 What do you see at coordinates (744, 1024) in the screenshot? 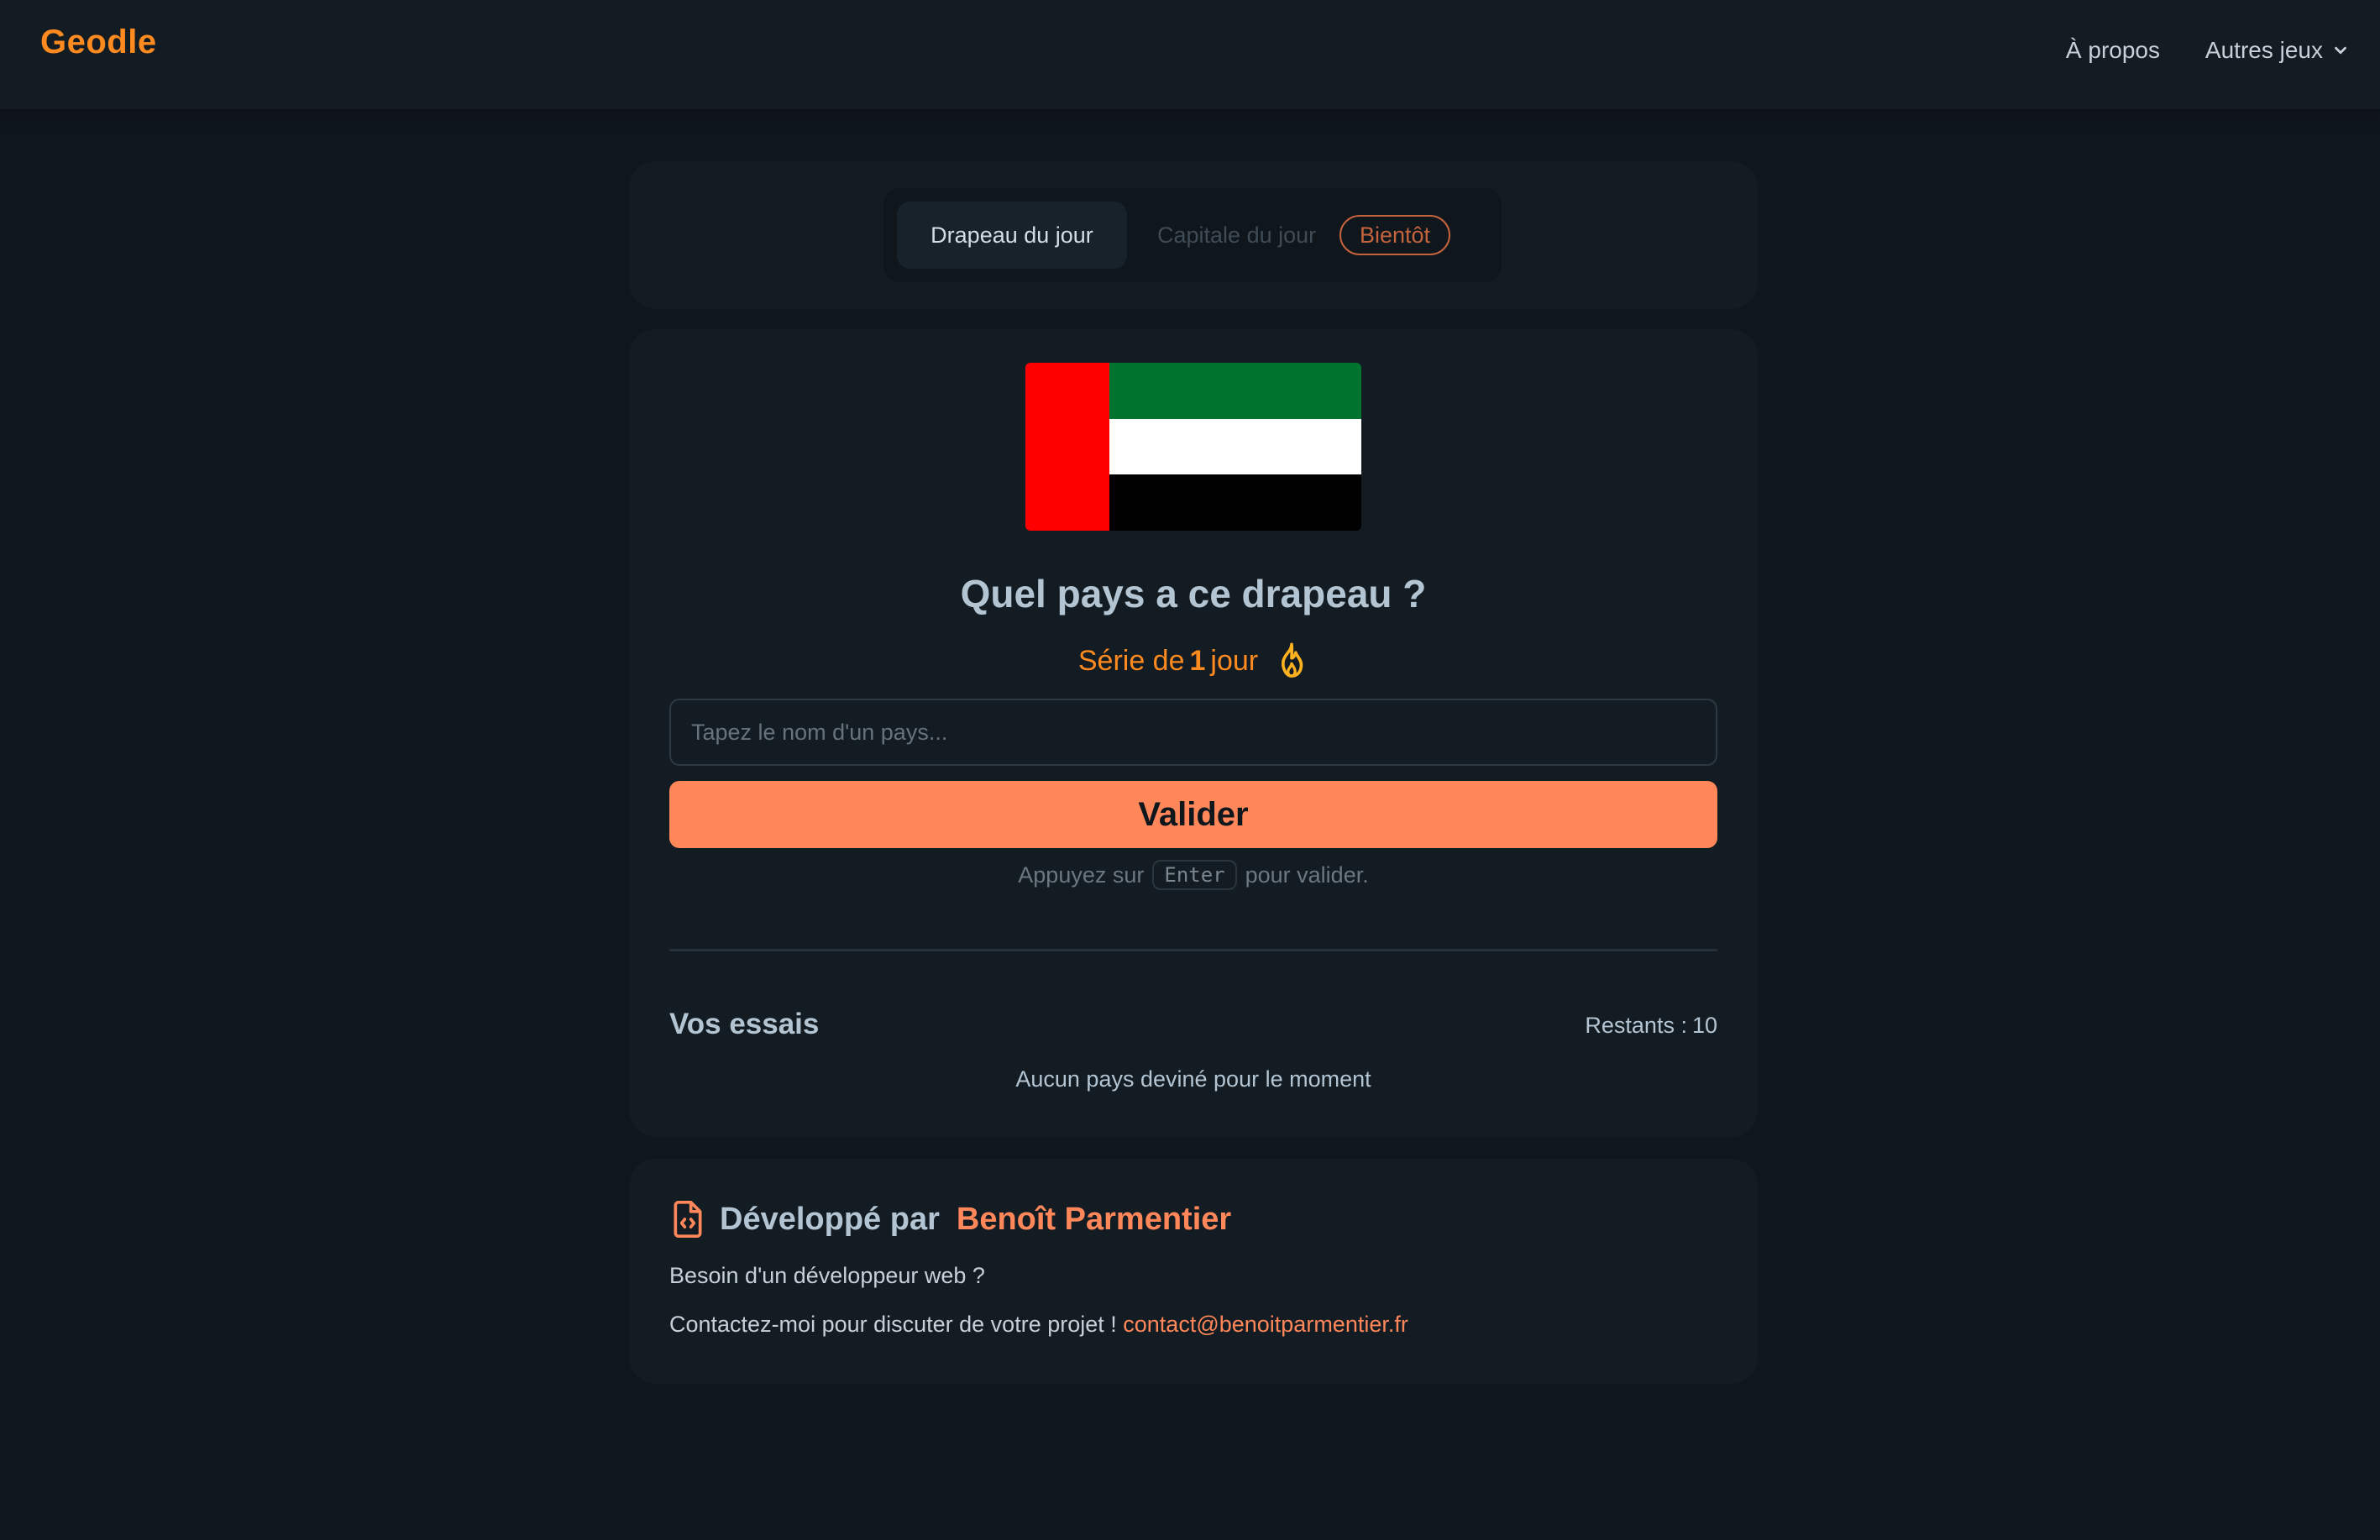
I see `attempts-title: Vos essais` at bounding box center [744, 1024].